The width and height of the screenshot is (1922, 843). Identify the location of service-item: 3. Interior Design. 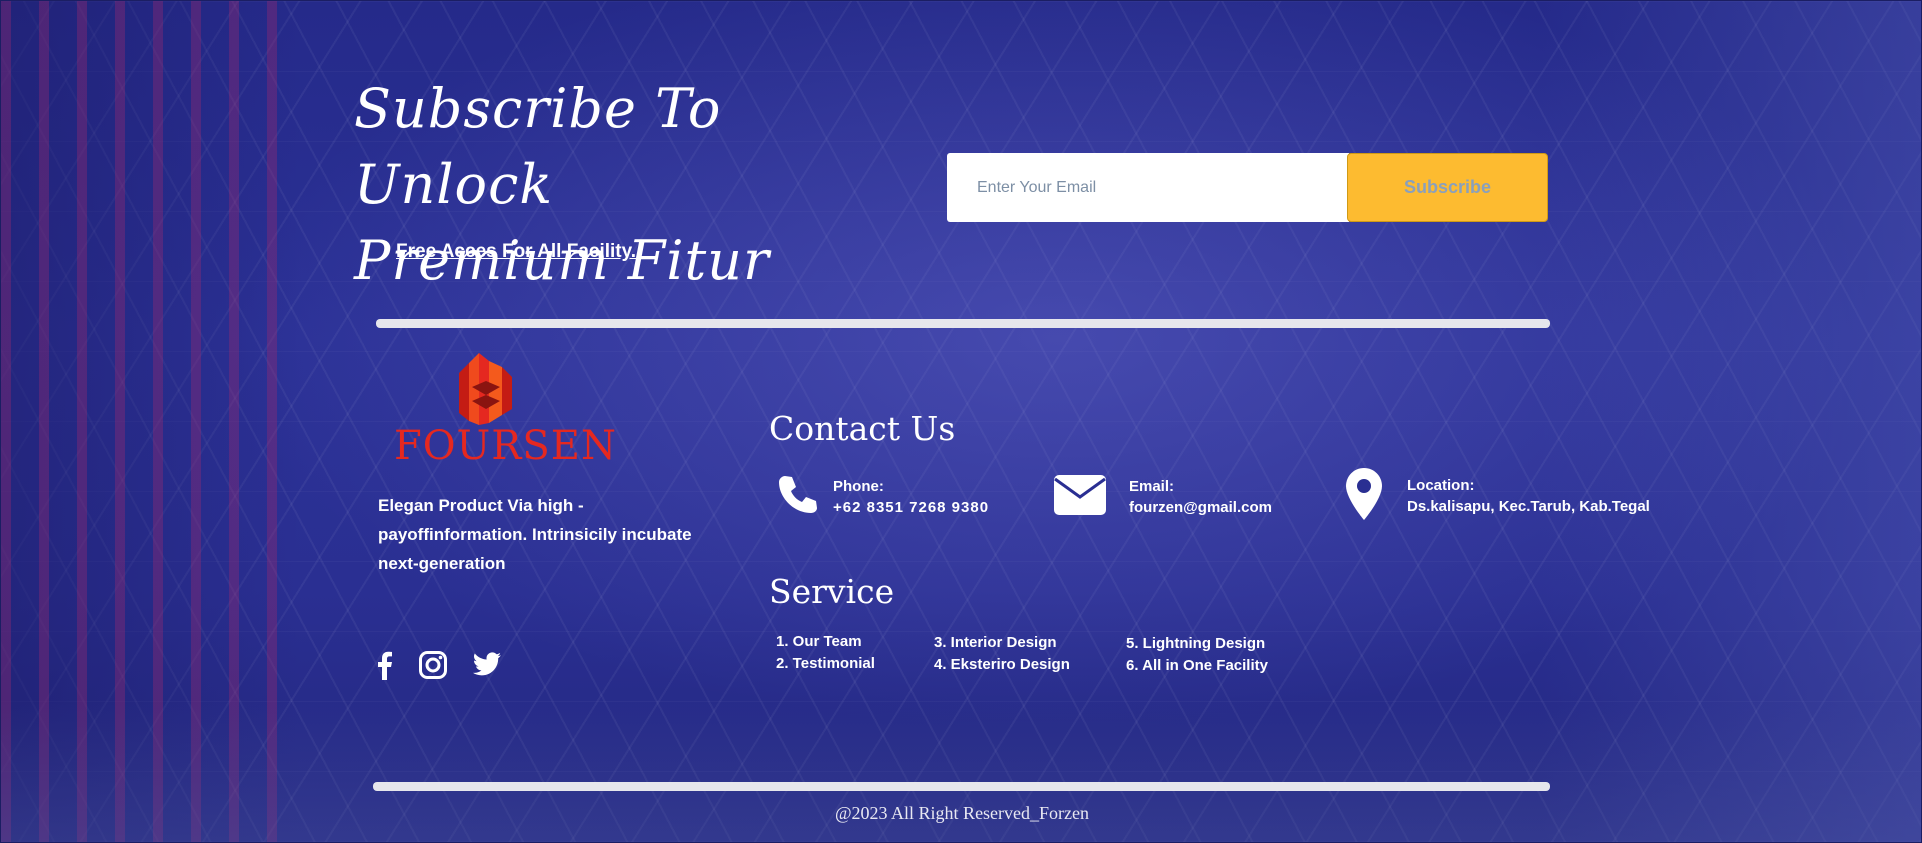
(1002, 643).